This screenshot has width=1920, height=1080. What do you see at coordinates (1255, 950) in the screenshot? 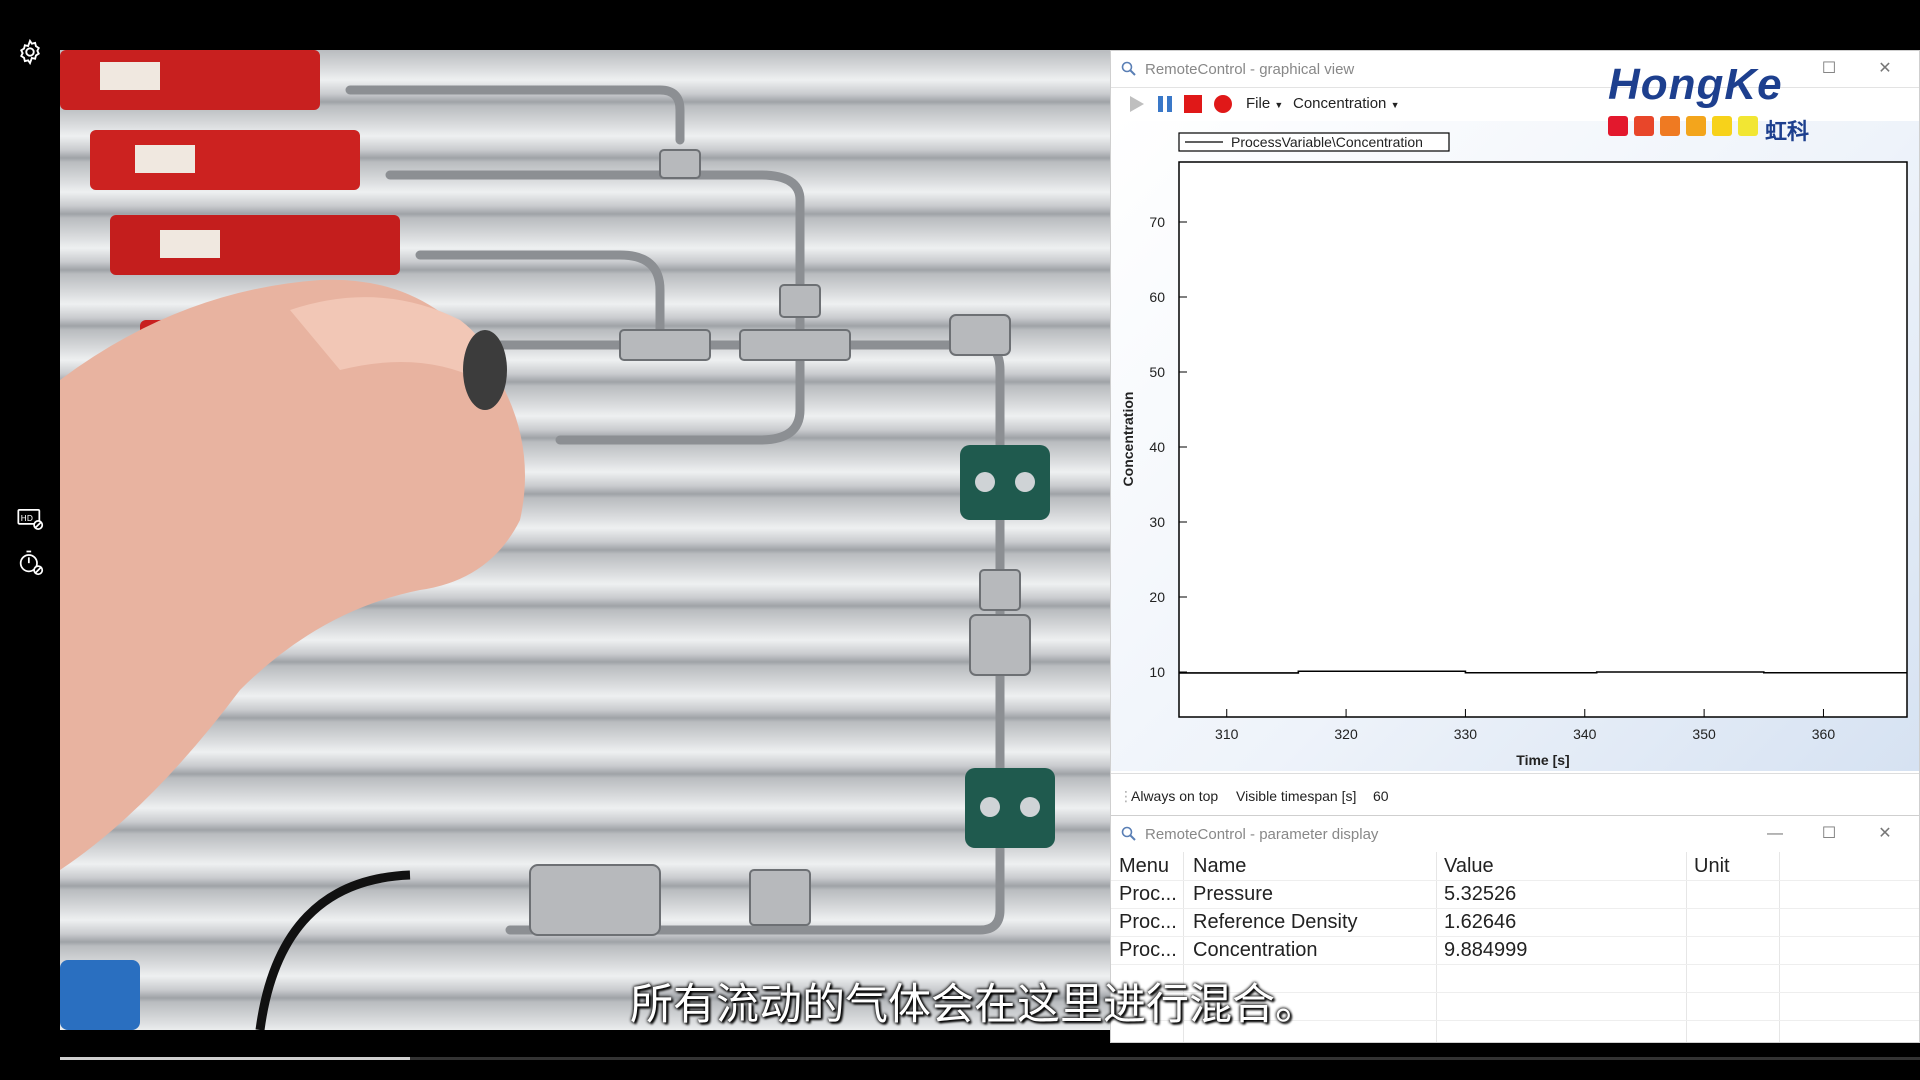
I see `row-name-cell: Concentration` at bounding box center [1255, 950].